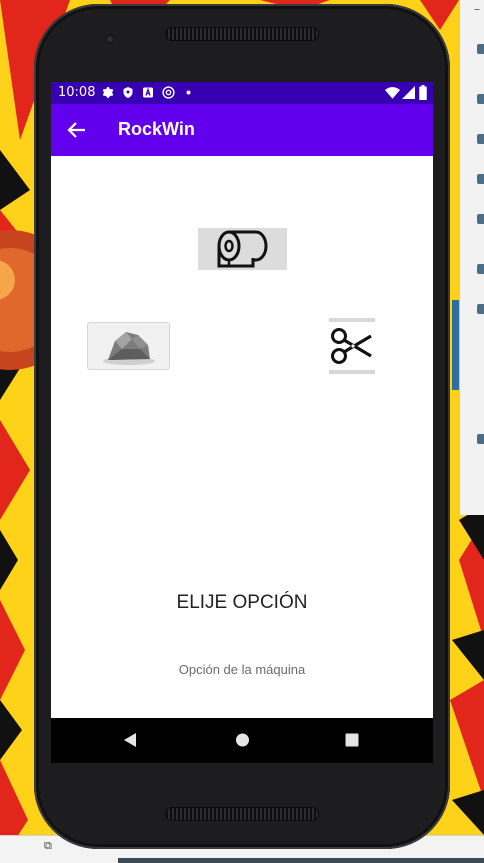  I want to click on rock-icon, so click(129, 348).